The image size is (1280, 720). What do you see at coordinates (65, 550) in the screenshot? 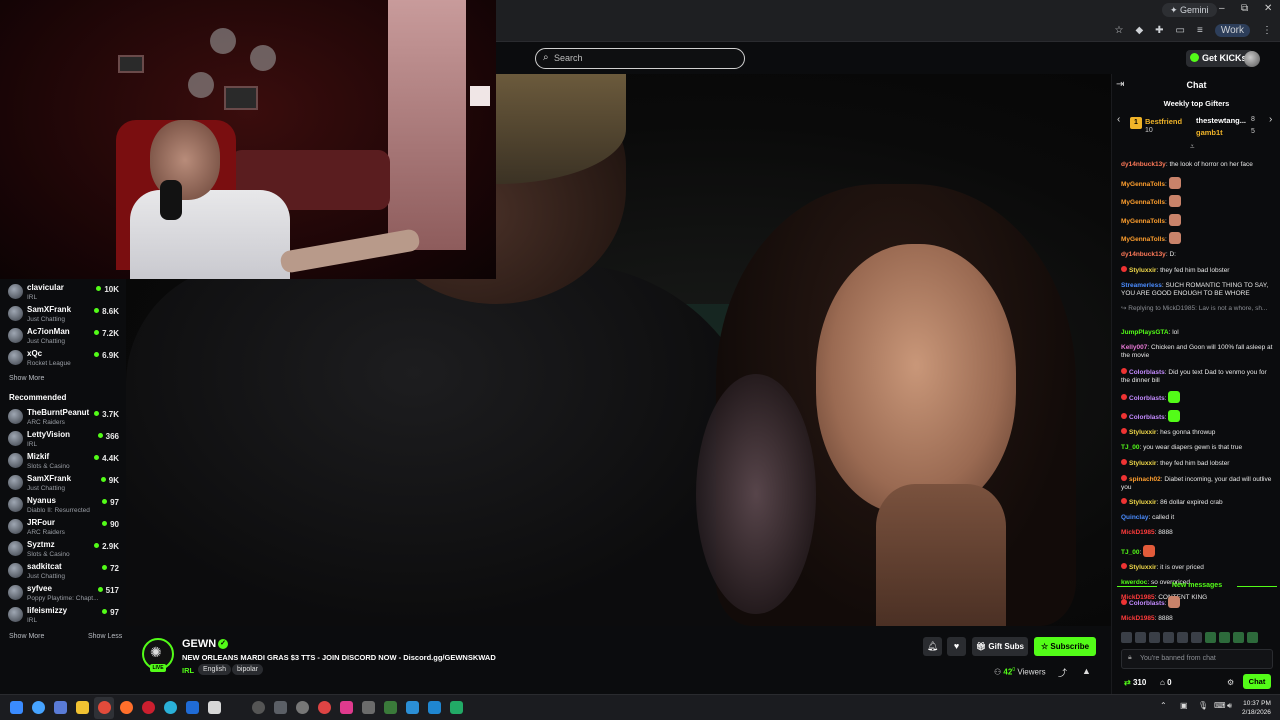
I see `sidebar-channel: Syztmz Slots & Casino 2.9K` at bounding box center [65, 550].